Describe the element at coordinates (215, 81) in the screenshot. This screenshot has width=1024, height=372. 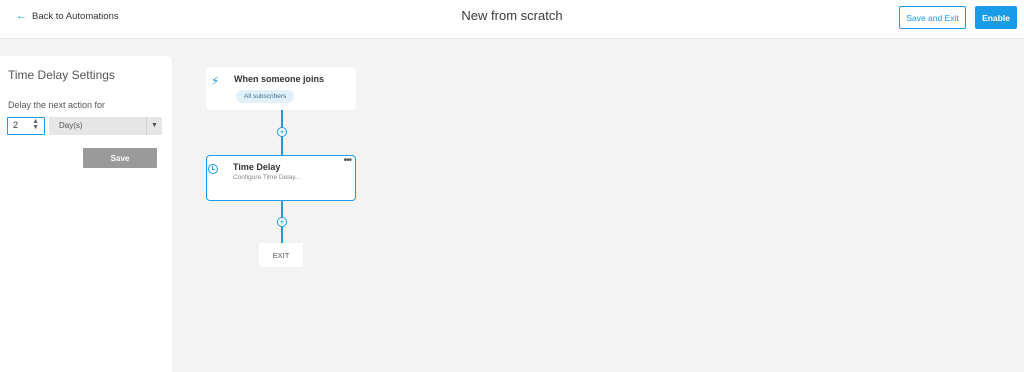
I see `lightning-icon: ⚡︎` at that location.